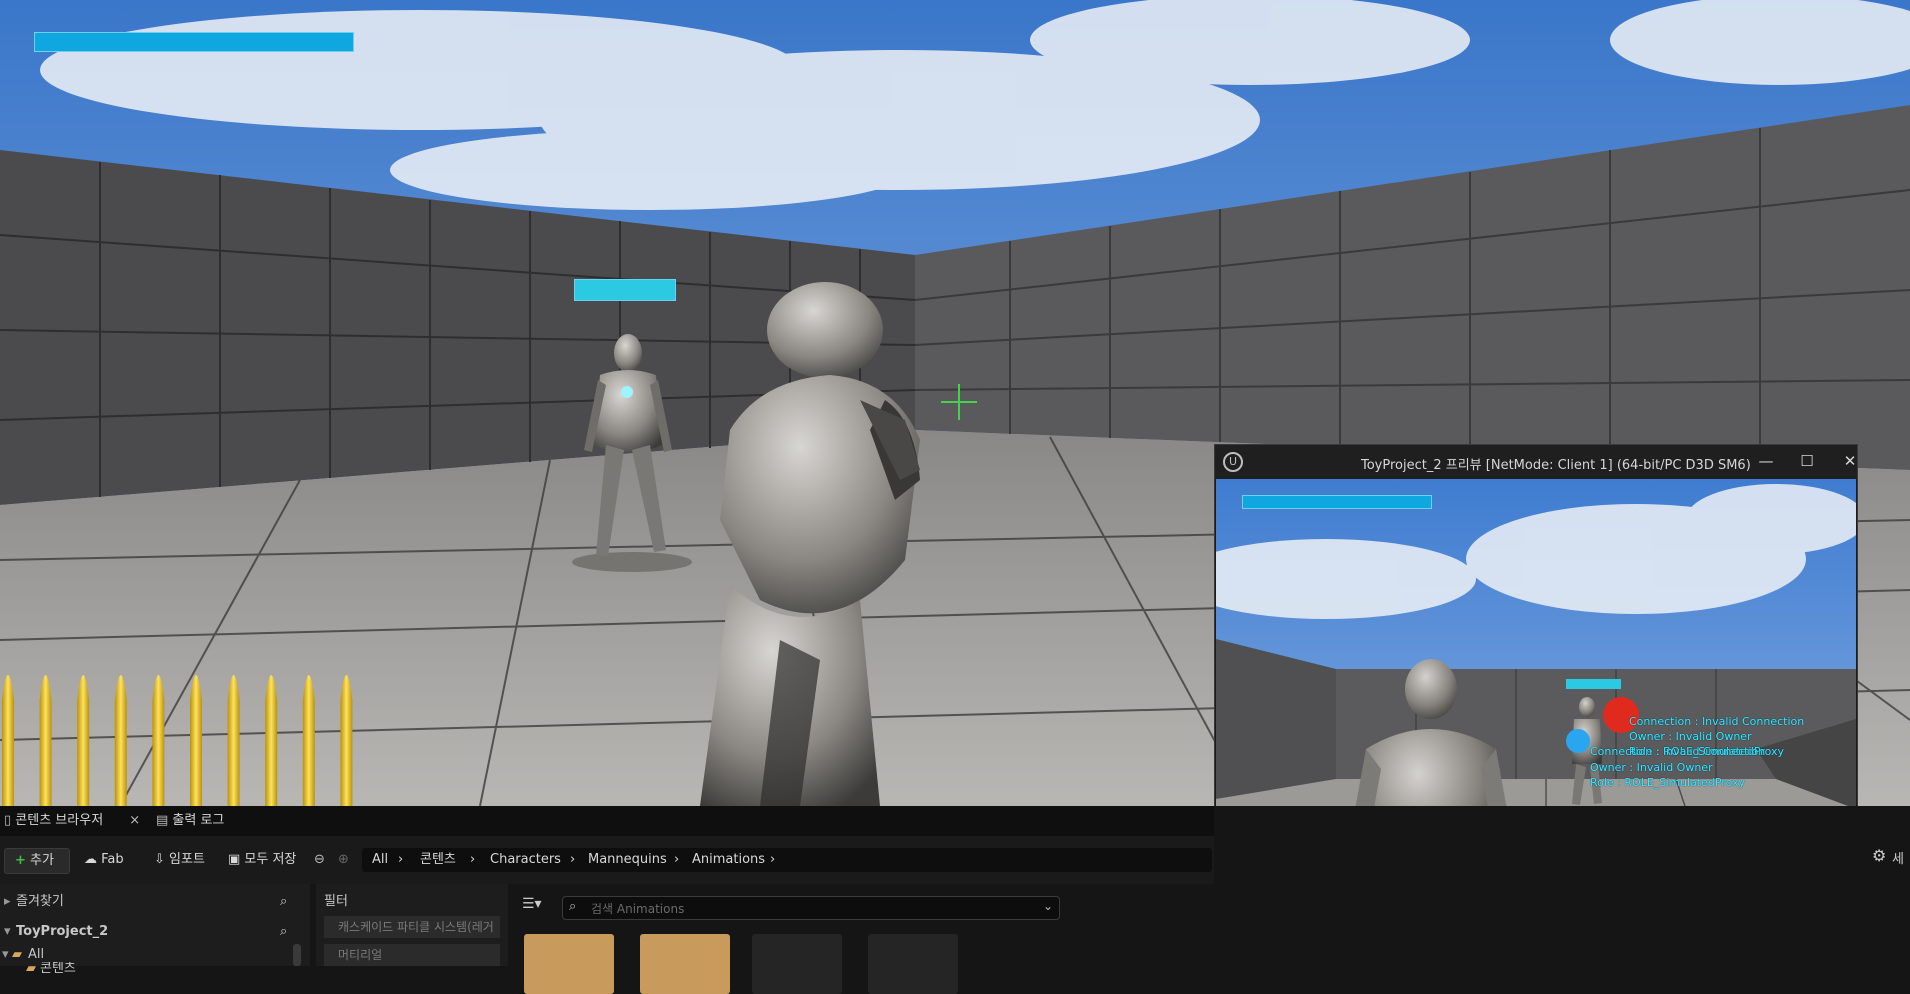 This screenshot has height=994, width=1910. What do you see at coordinates (1898, 859) in the screenshot?
I see `settings-label: 세` at bounding box center [1898, 859].